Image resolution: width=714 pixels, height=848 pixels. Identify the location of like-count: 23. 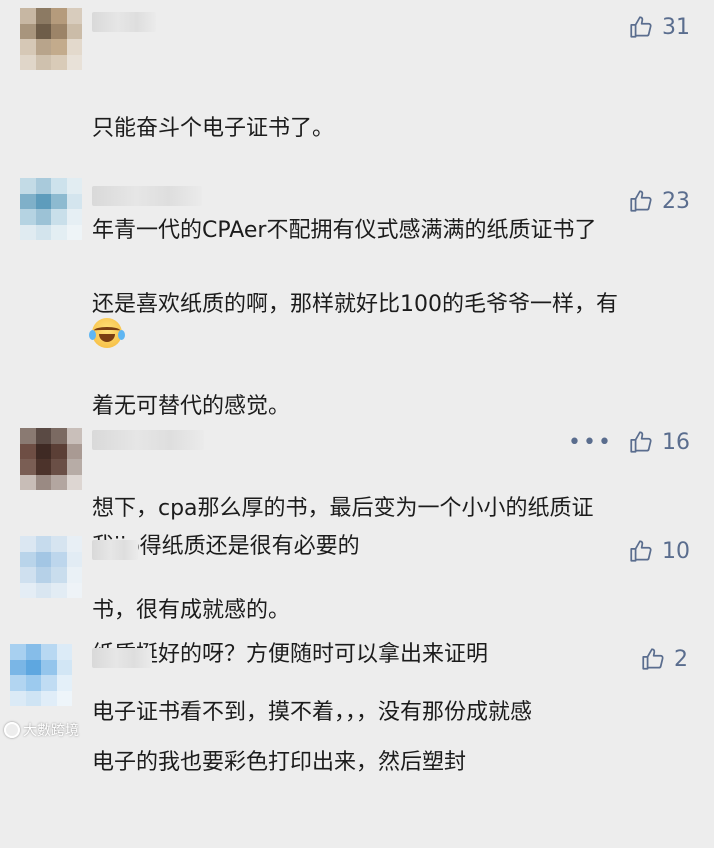
(676, 201).